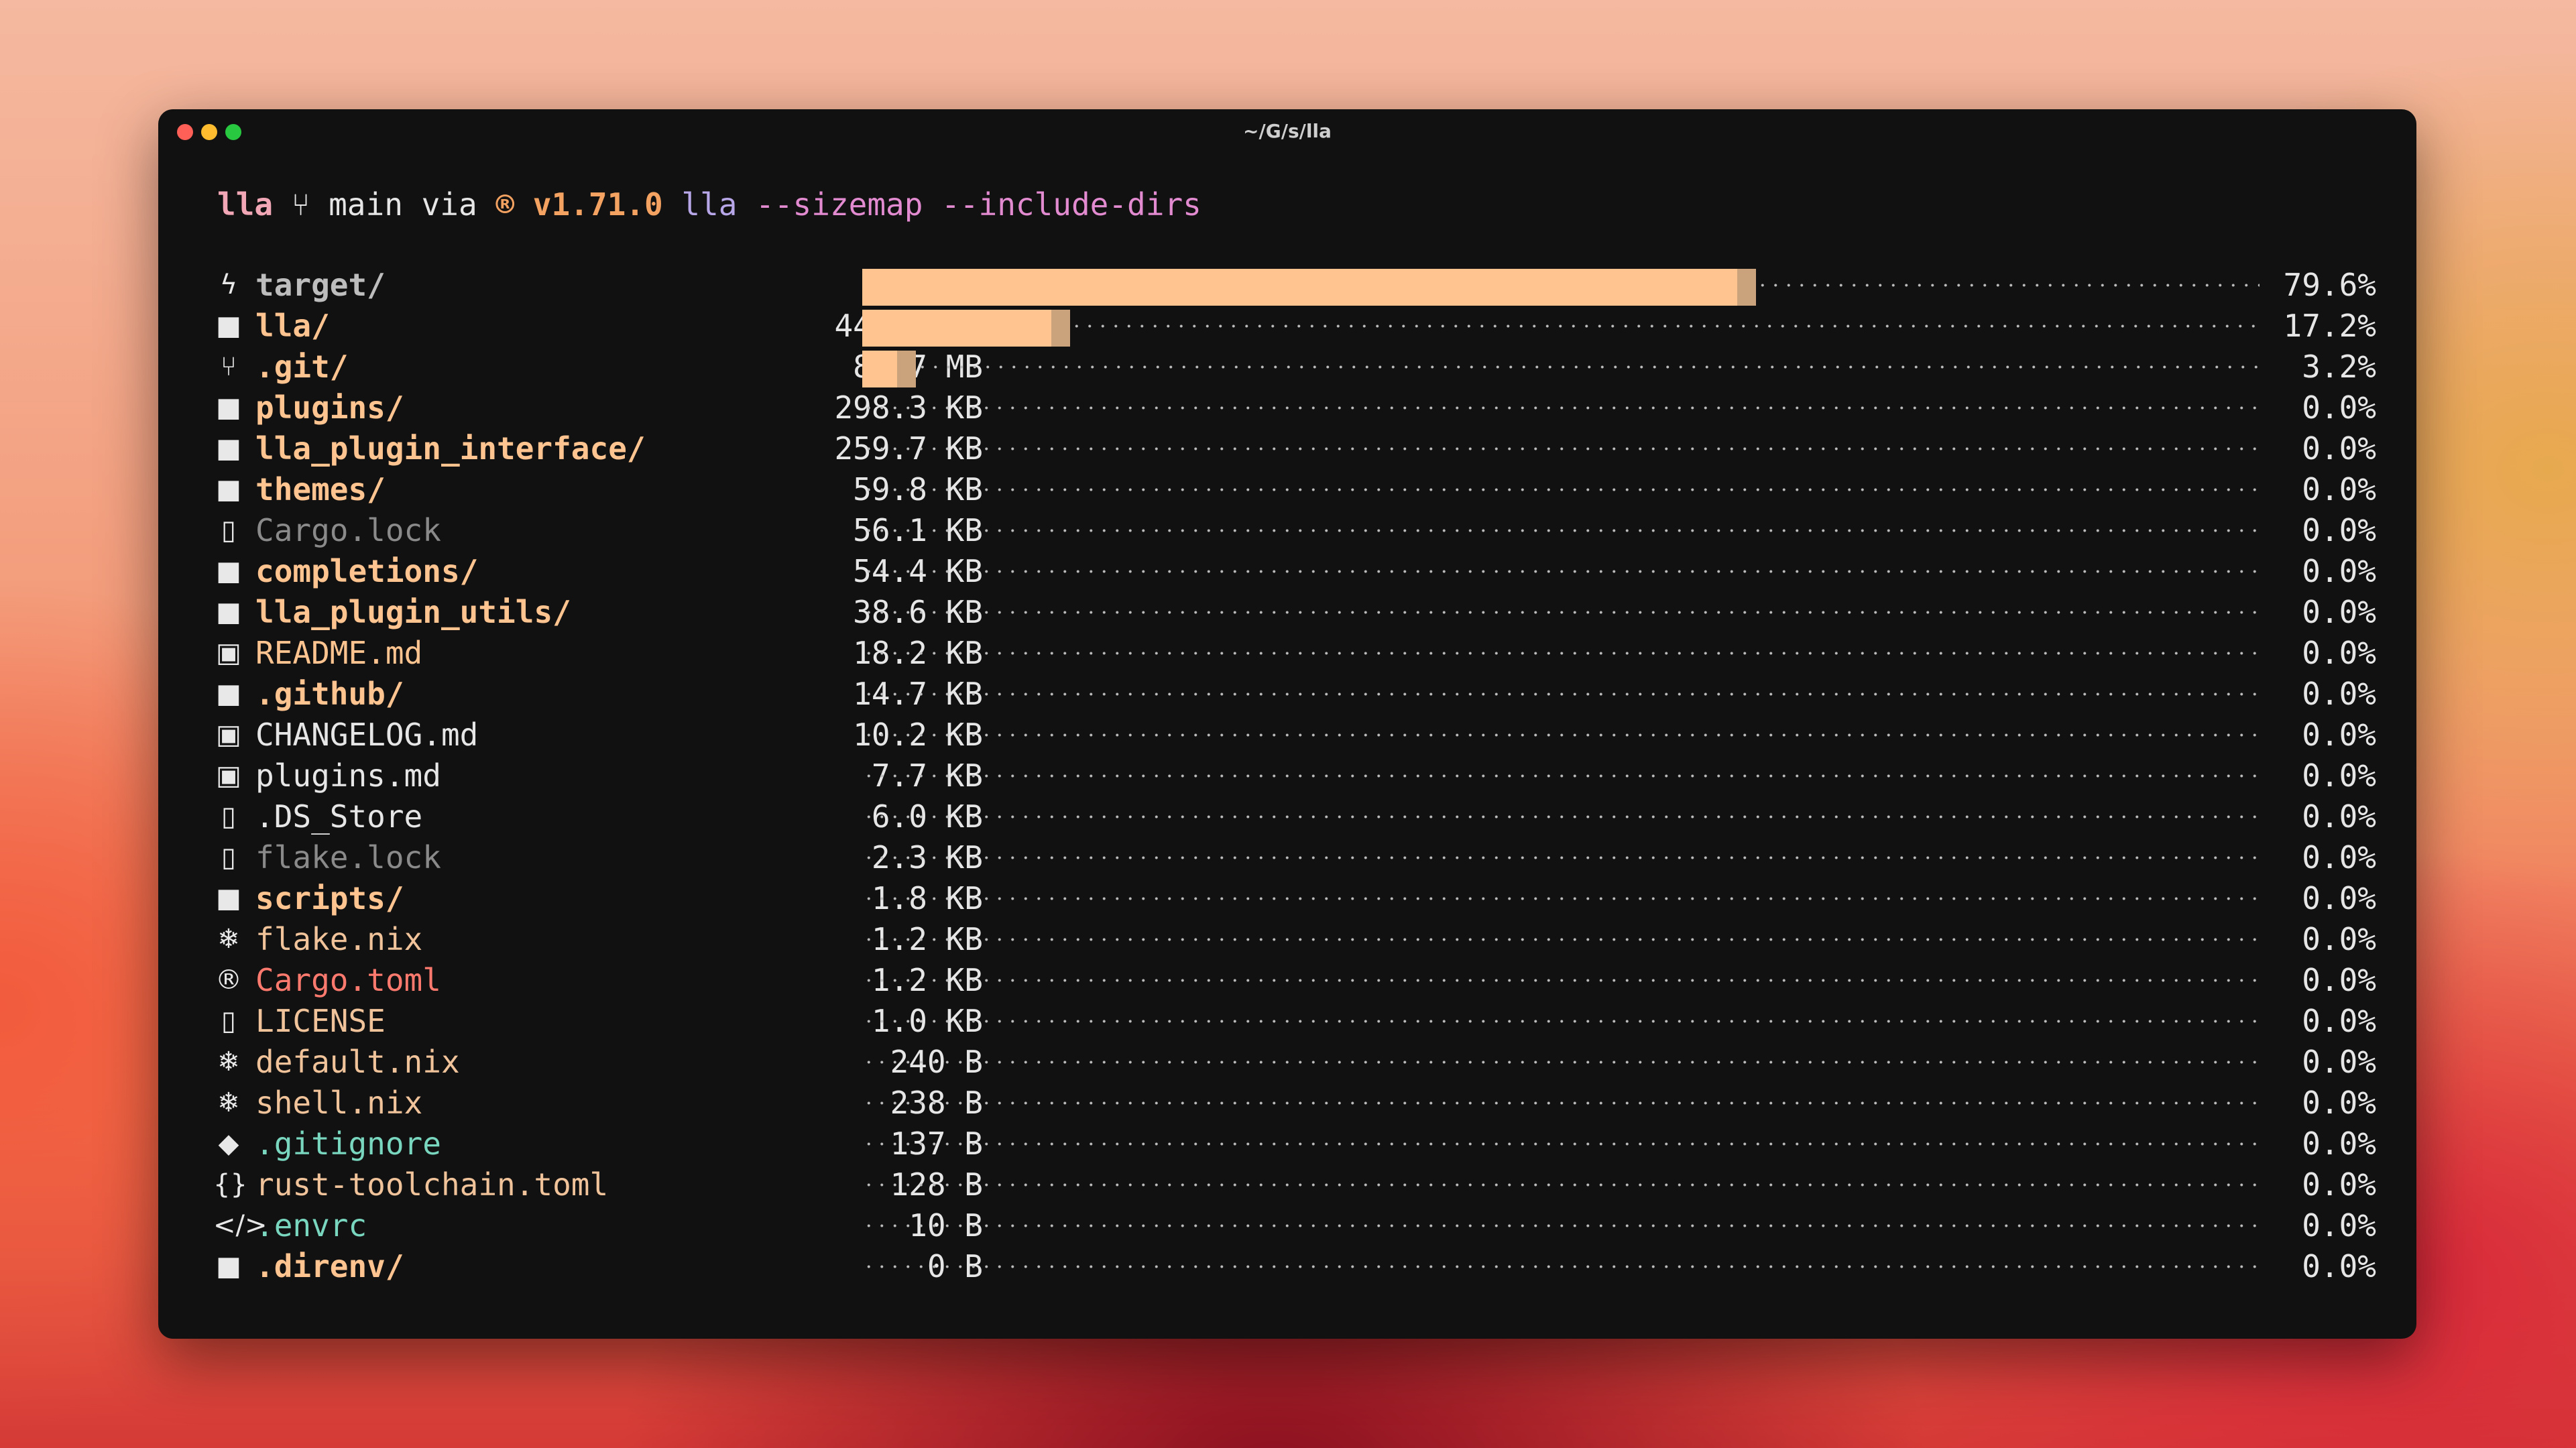 Image resolution: width=2576 pixels, height=1448 pixels. What do you see at coordinates (450, 448) in the screenshot?
I see `file-name: lla_plugin_interface/` at bounding box center [450, 448].